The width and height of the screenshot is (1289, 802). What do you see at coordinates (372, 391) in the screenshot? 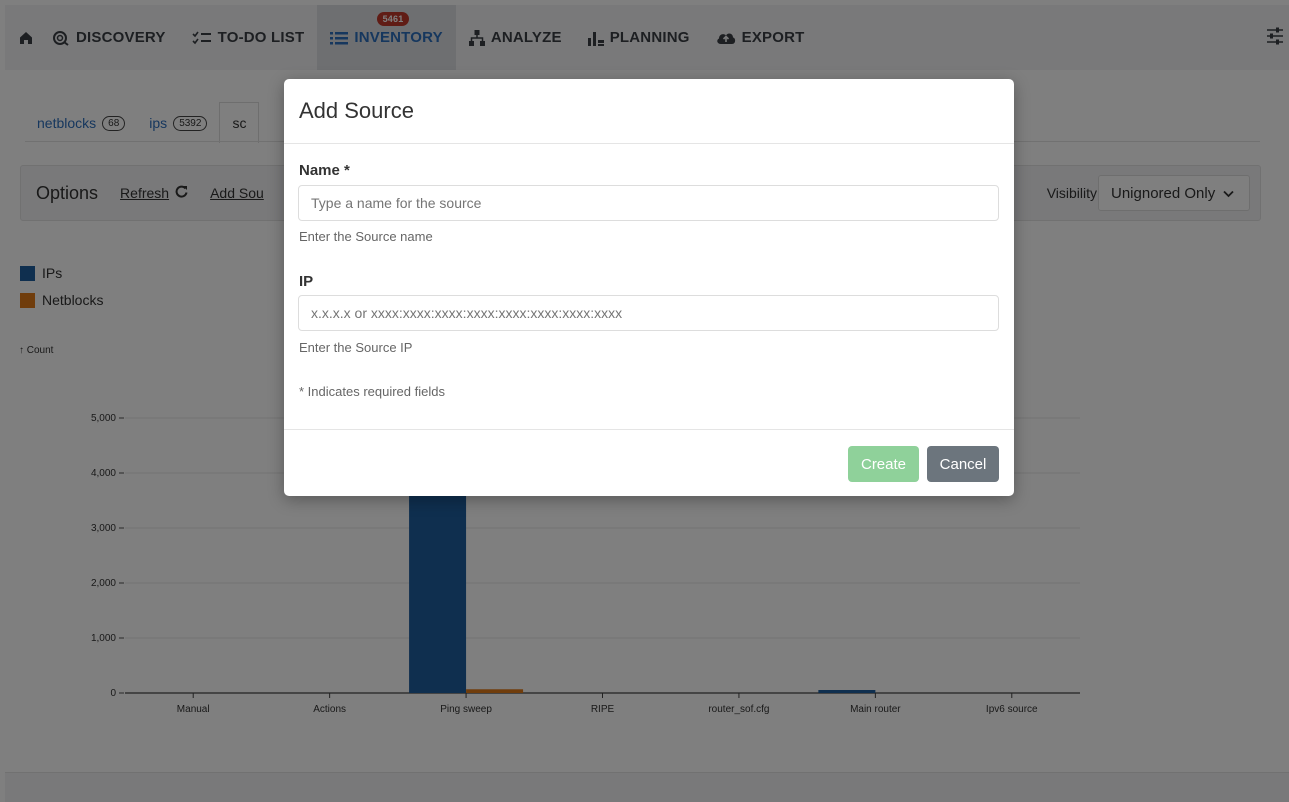
I see `required-fields-note: * Indicates required fields` at bounding box center [372, 391].